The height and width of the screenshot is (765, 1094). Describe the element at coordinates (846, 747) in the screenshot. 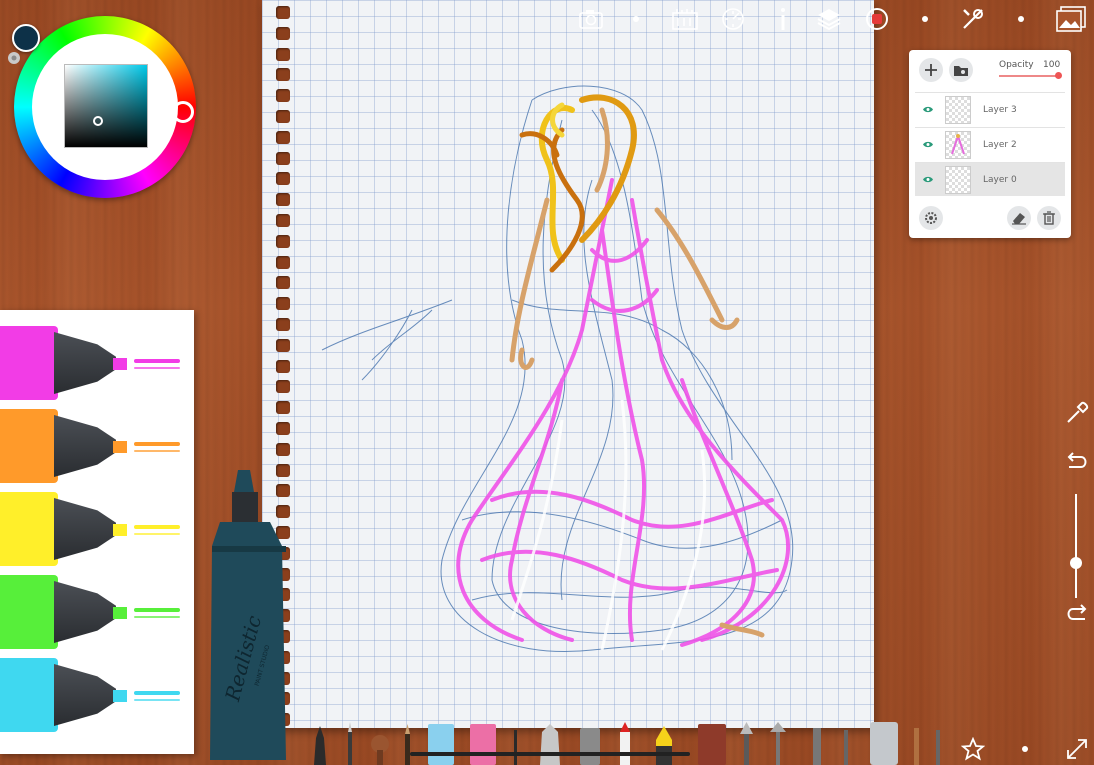

I see `liner-brush-tool` at that location.